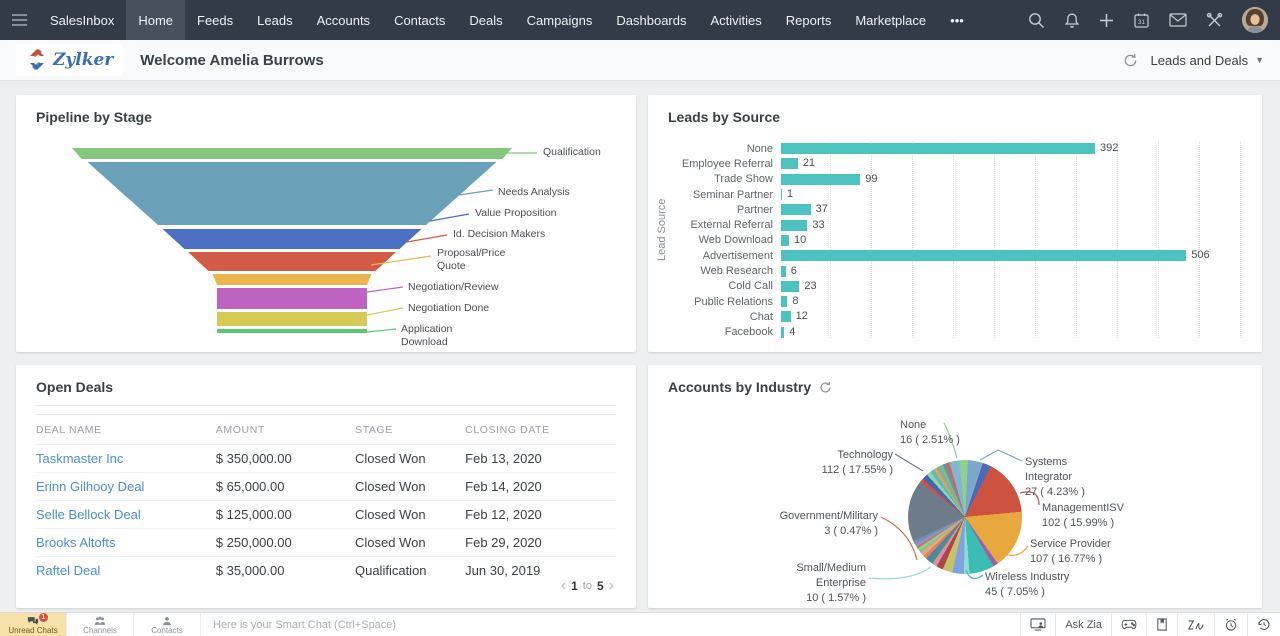  Describe the element at coordinates (651, 20) in the screenshot. I see `nav-item-dashboards: Dashboards` at that location.